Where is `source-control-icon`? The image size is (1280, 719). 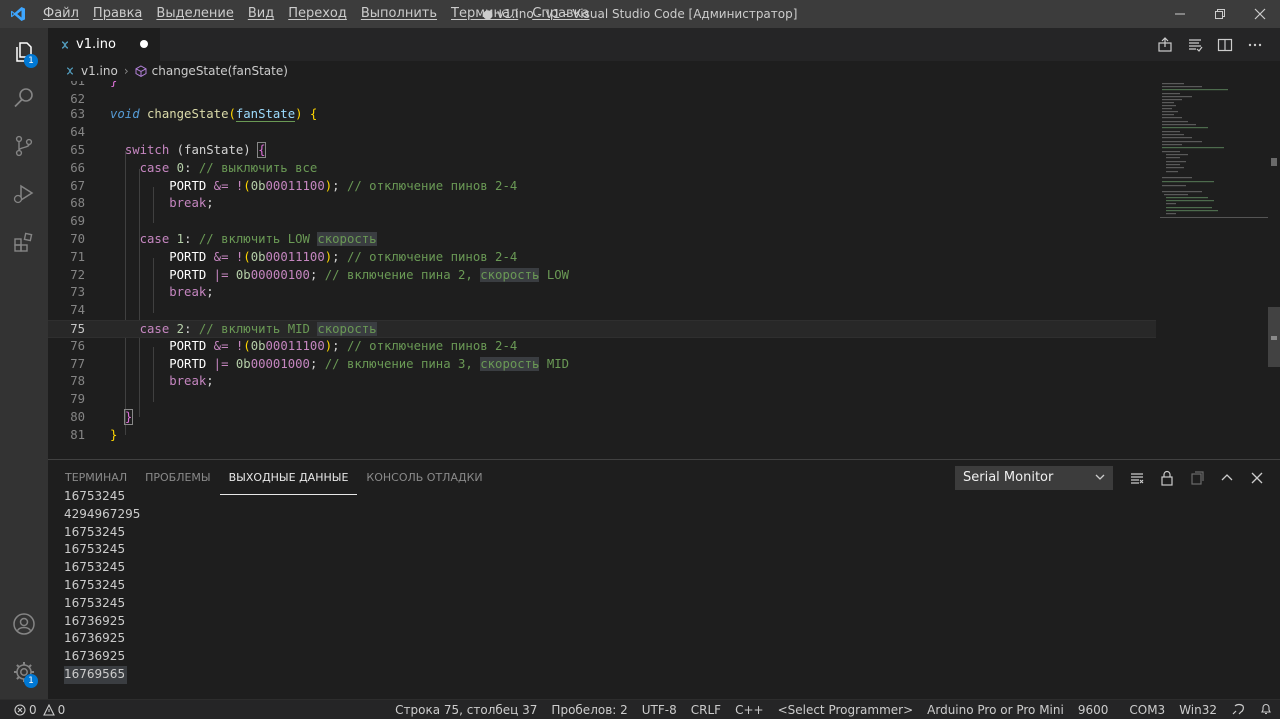 source-control-icon is located at coordinates (24, 146).